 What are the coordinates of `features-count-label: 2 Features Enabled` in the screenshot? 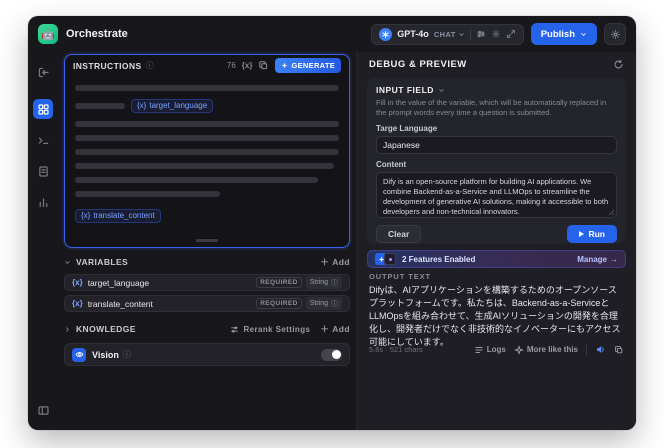 It's located at (439, 259).